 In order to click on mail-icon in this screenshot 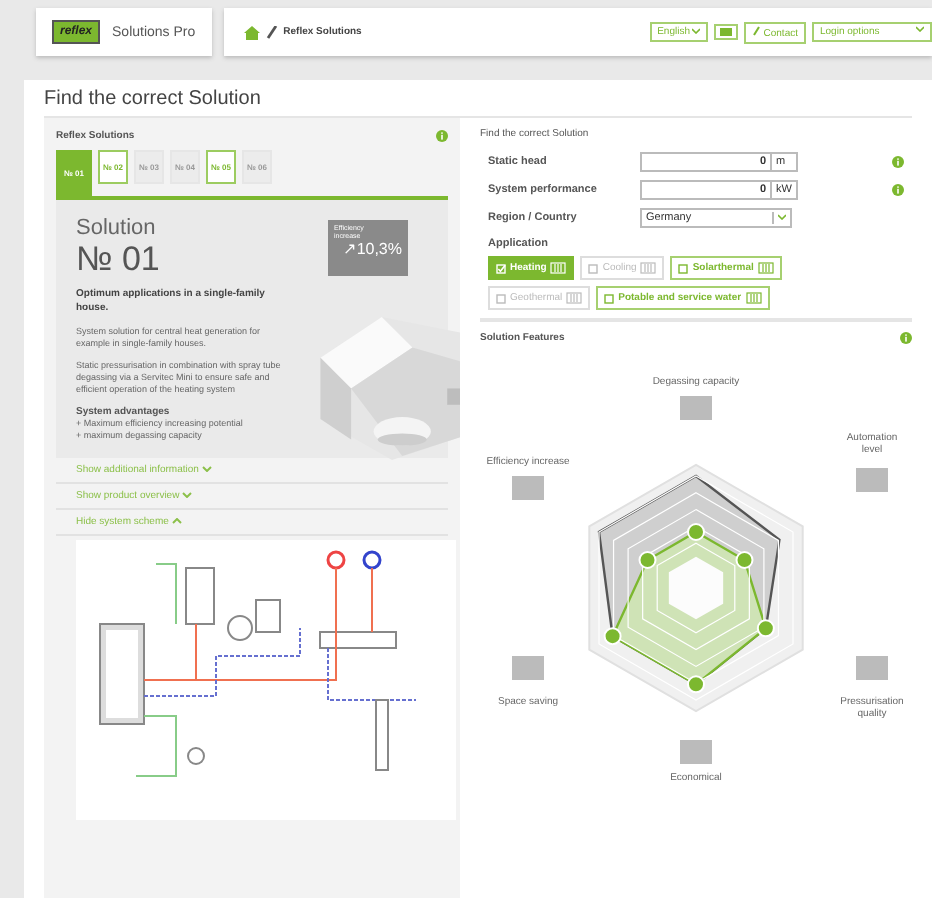, I will do `click(726, 32)`.